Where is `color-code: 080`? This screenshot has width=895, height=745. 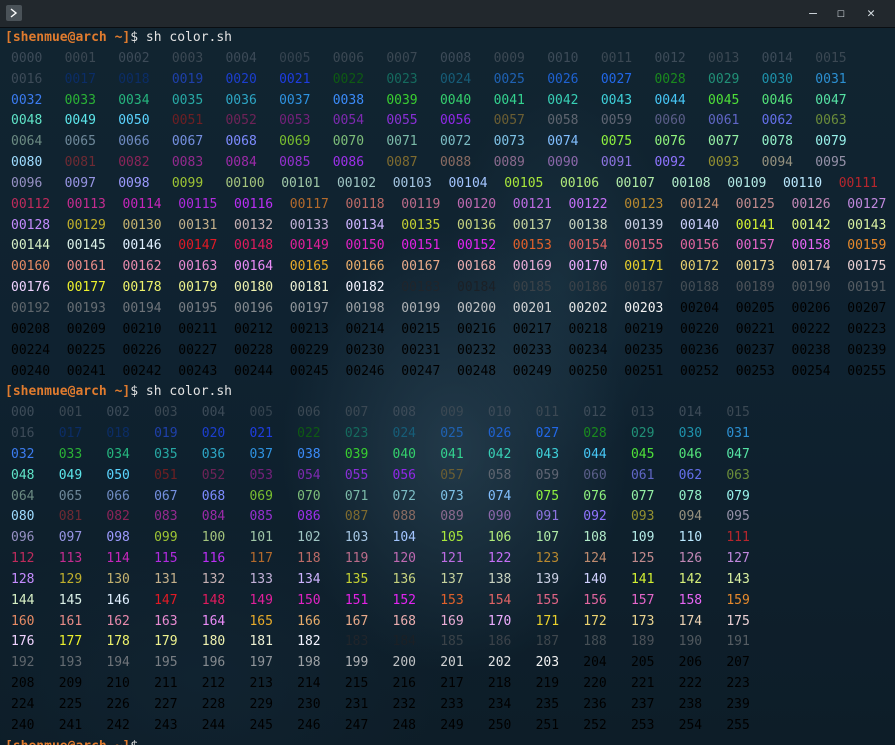 color-code: 080 is located at coordinates (23, 517).